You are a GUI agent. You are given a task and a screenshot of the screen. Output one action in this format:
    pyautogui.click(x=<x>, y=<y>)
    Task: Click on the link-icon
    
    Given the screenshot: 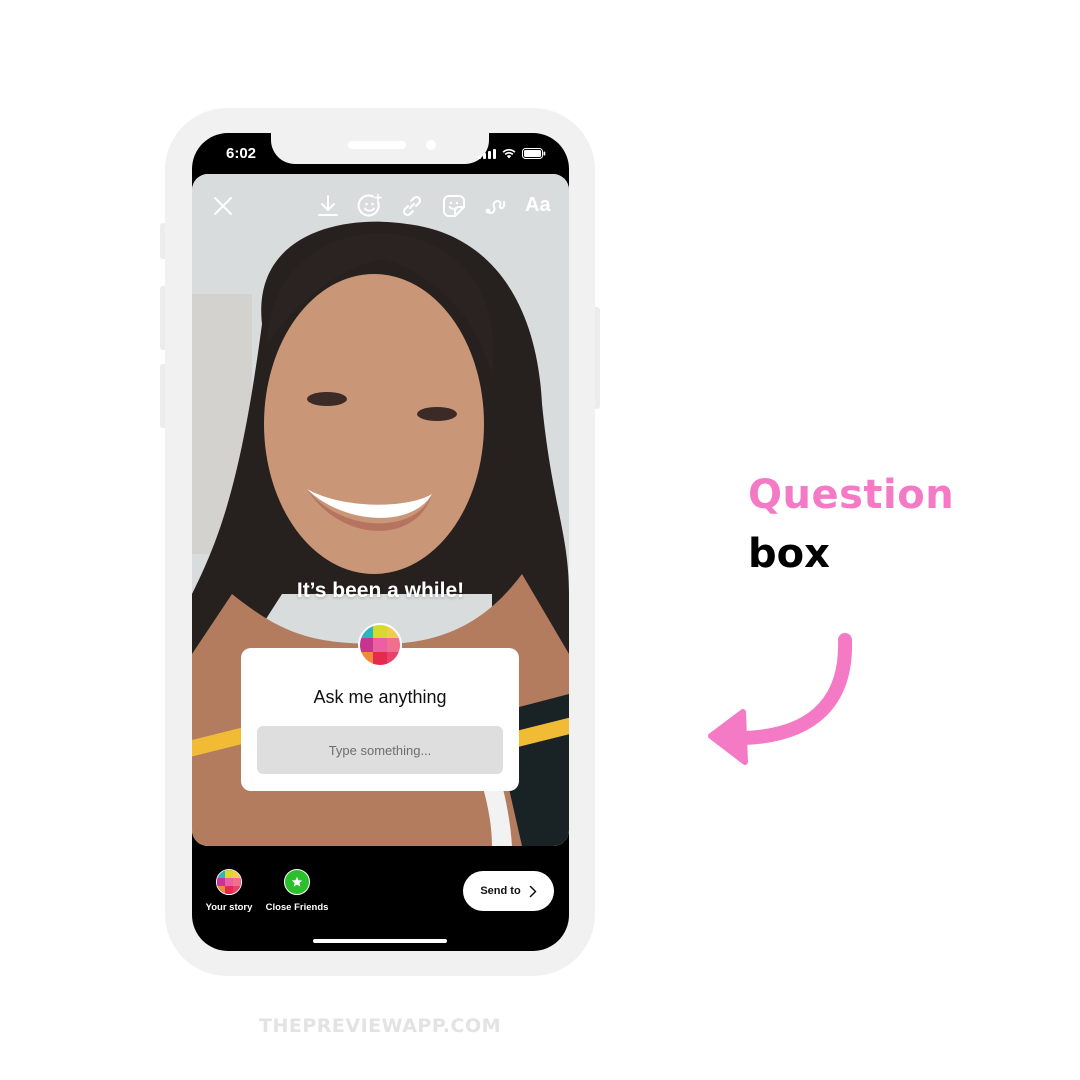 What is the action you would take?
    pyautogui.click(x=412, y=206)
    